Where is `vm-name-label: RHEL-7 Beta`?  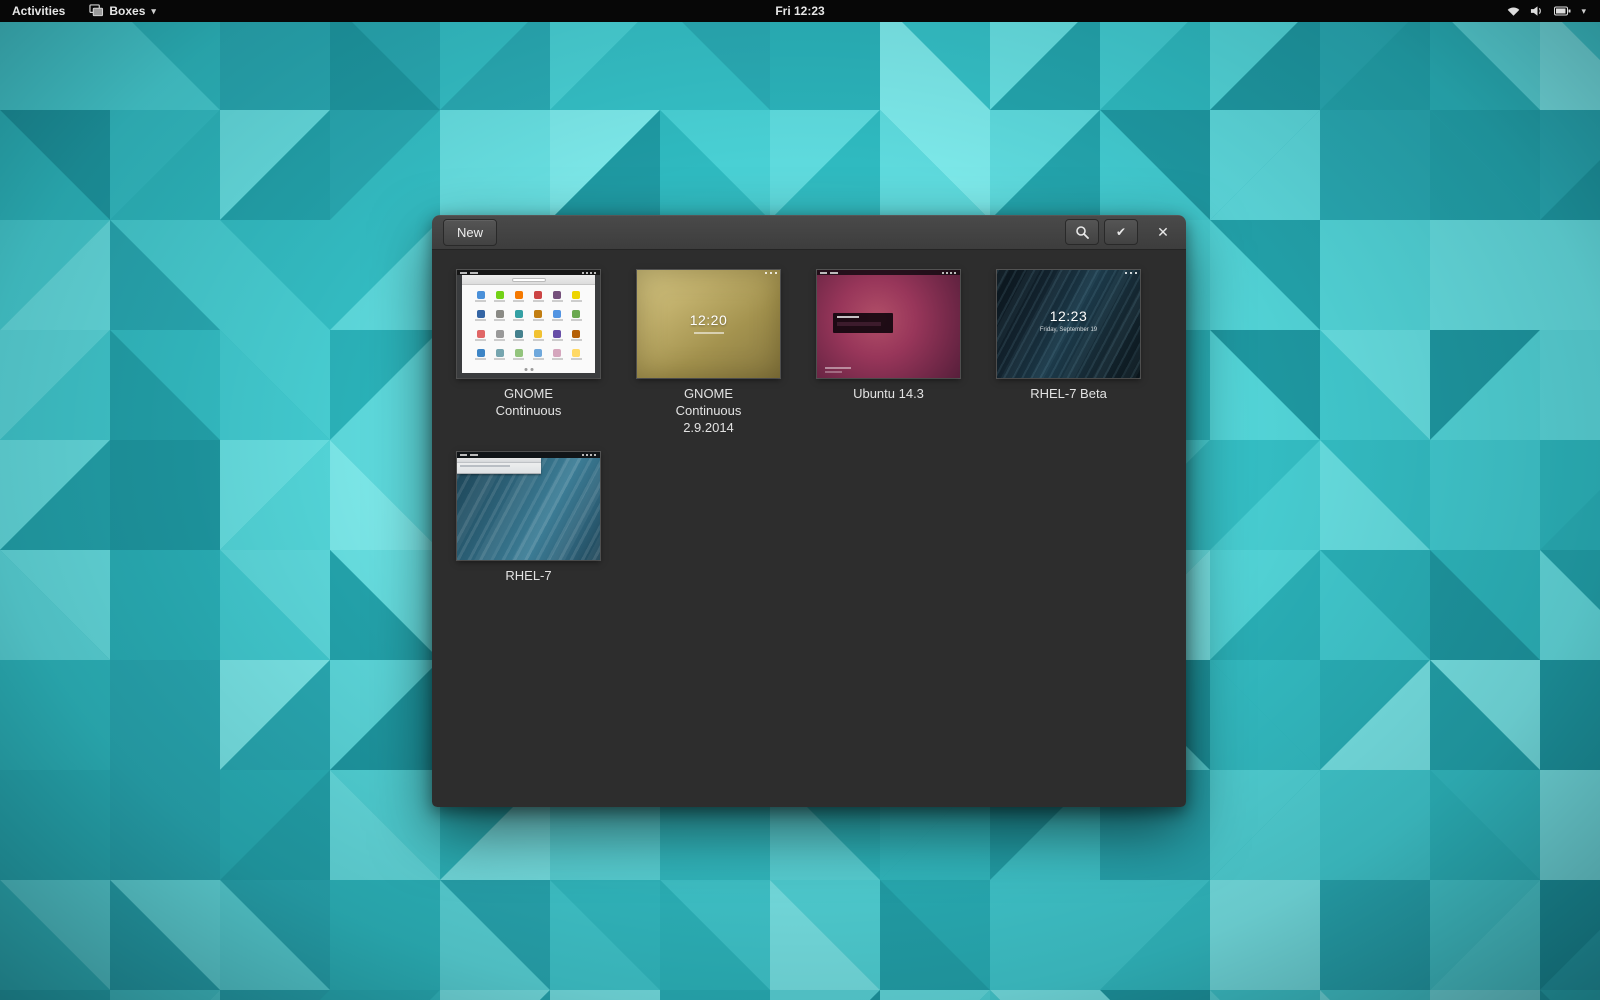 vm-name-label: RHEL-7 Beta is located at coordinates (1068, 393).